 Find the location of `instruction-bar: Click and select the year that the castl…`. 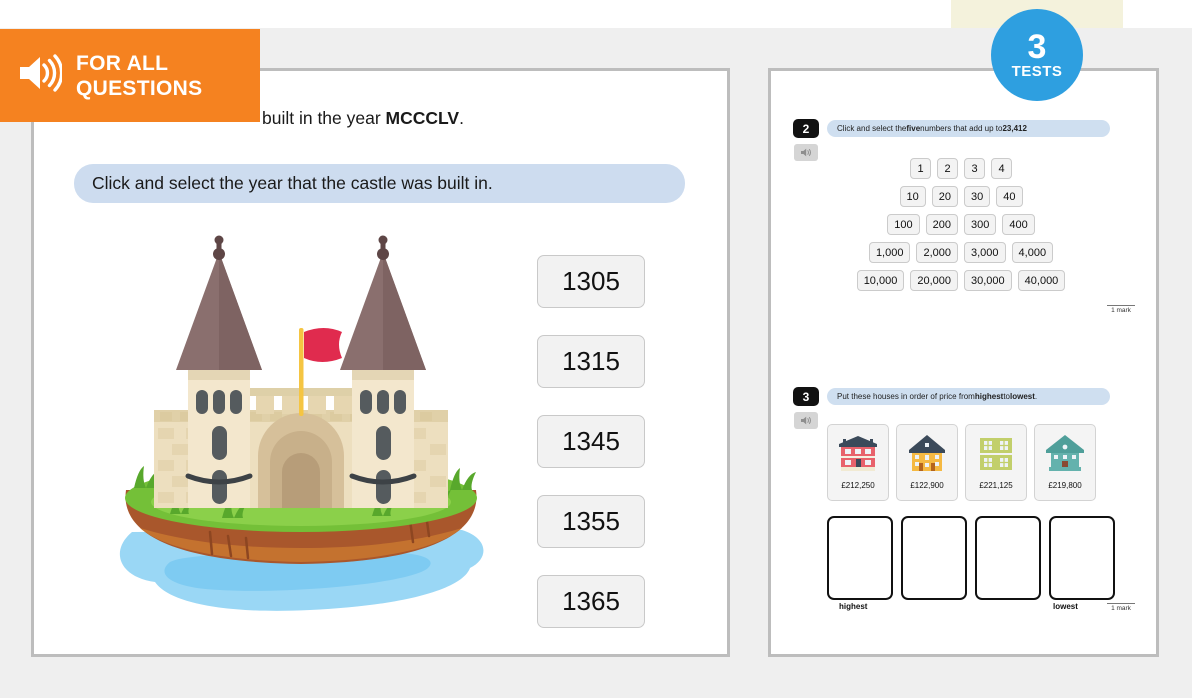

instruction-bar: Click and select the year that the castl… is located at coordinates (379, 183).